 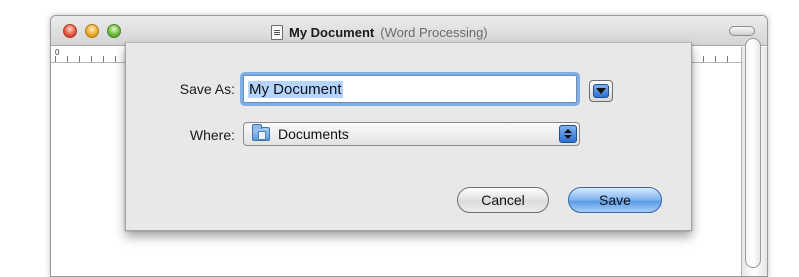 What do you see at coordinates (753, 153) in the screenshot?
I see `scrollbar-thumb` at bounding box center [753, 153].